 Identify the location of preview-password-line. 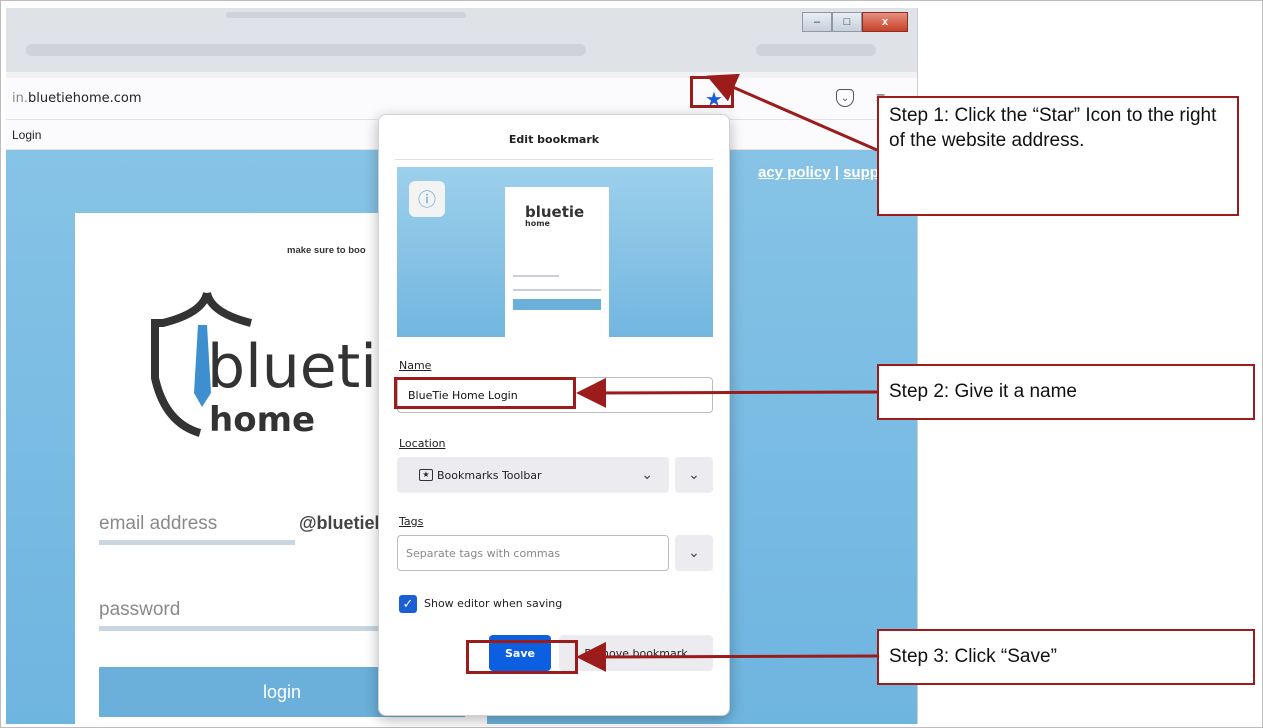
(557, 290).